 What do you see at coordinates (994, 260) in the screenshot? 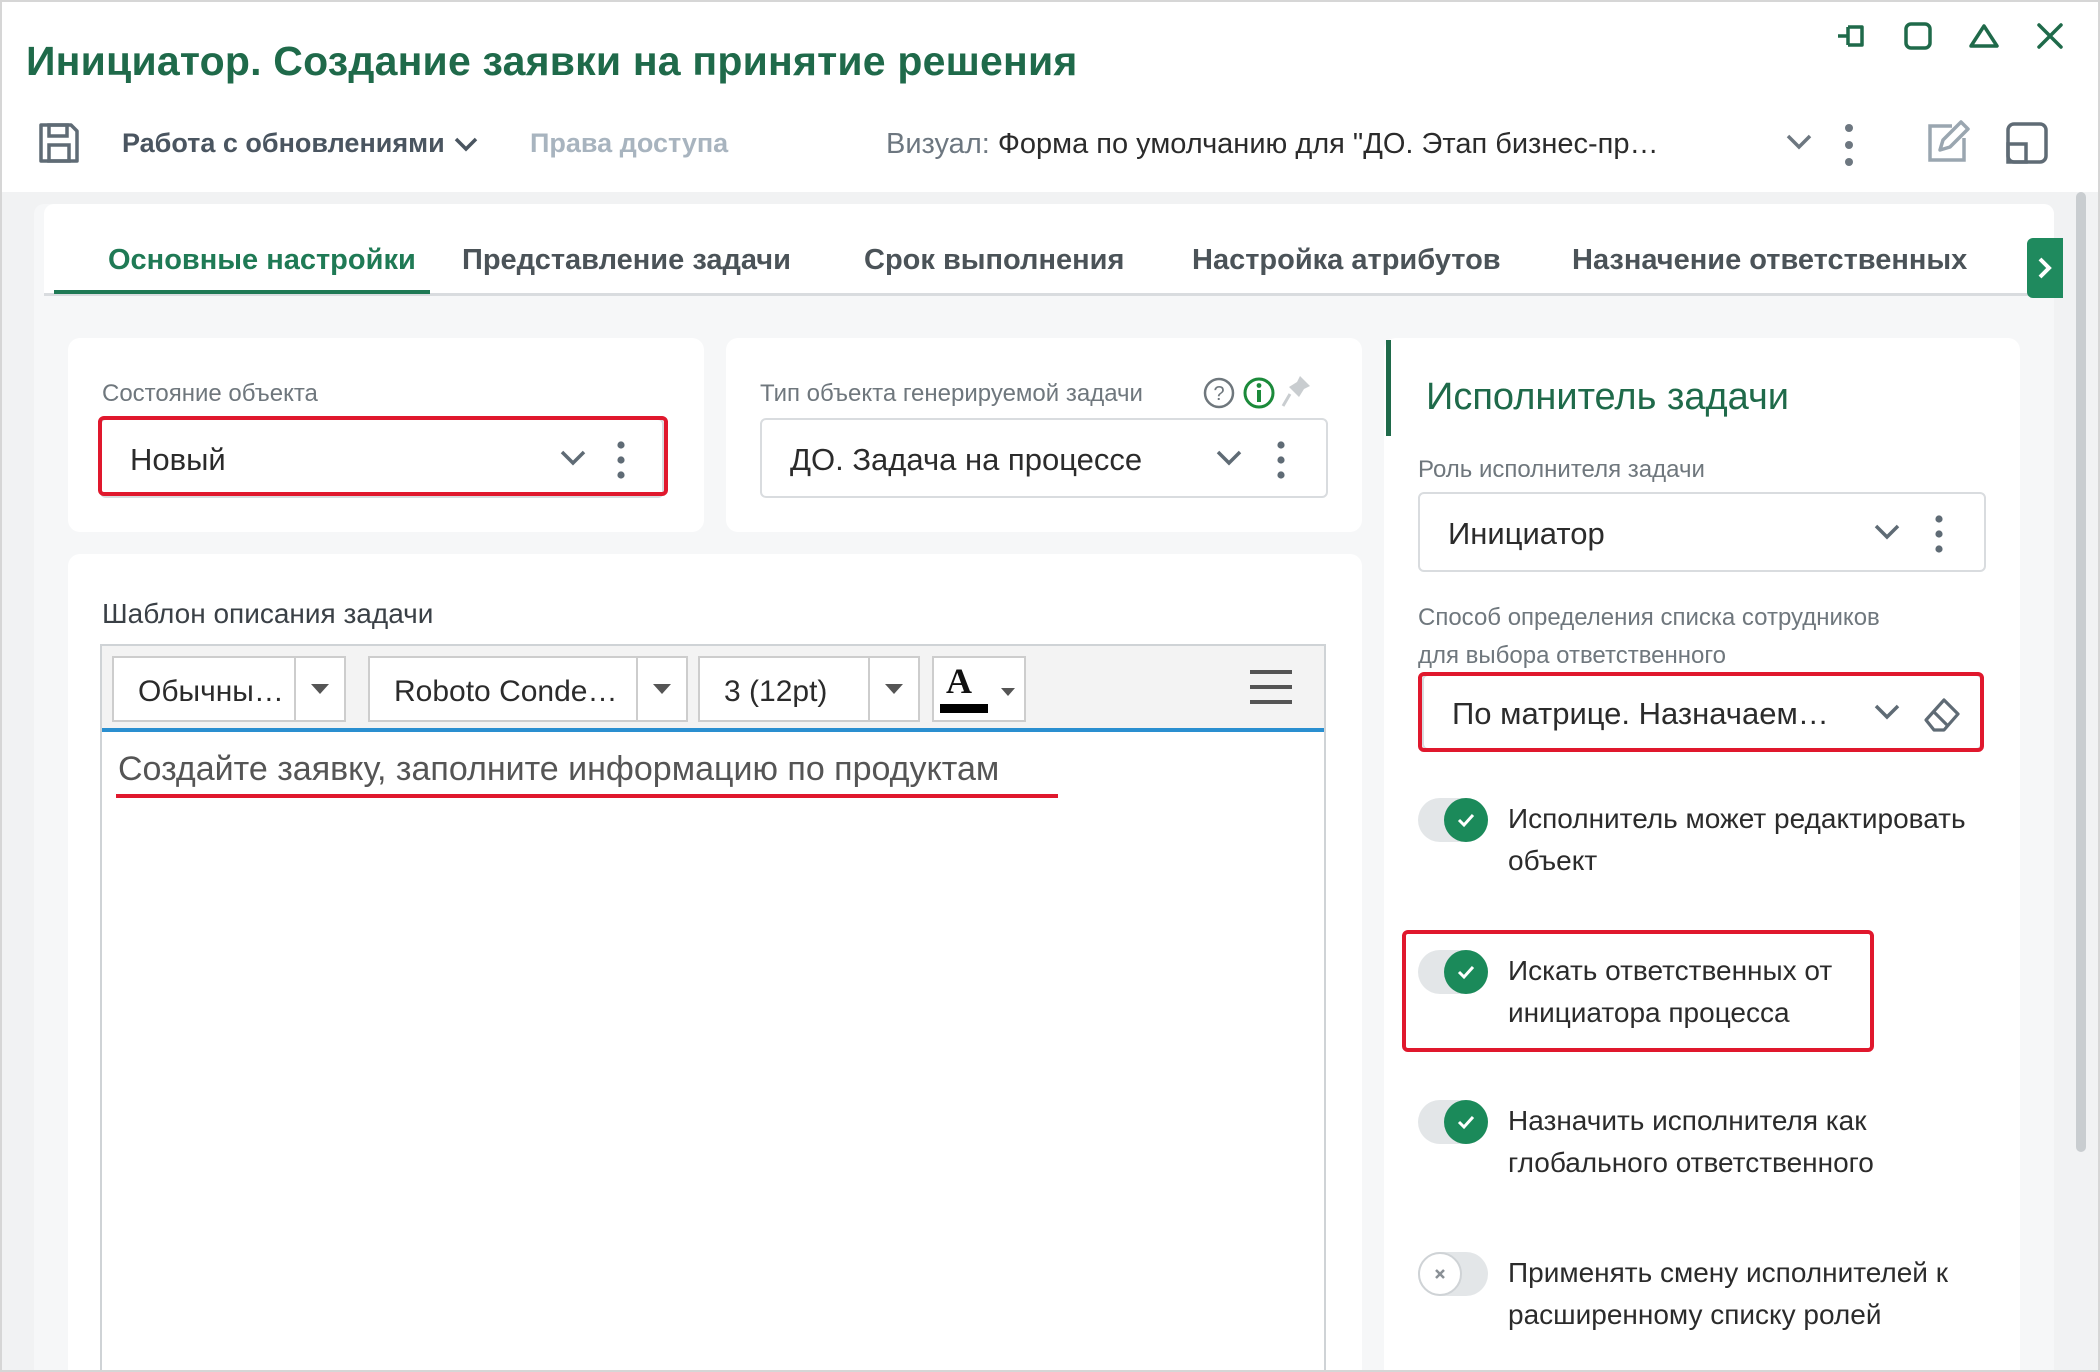
I see `tab-deadline: Срок выполнения` at bounding box center [994, 260].